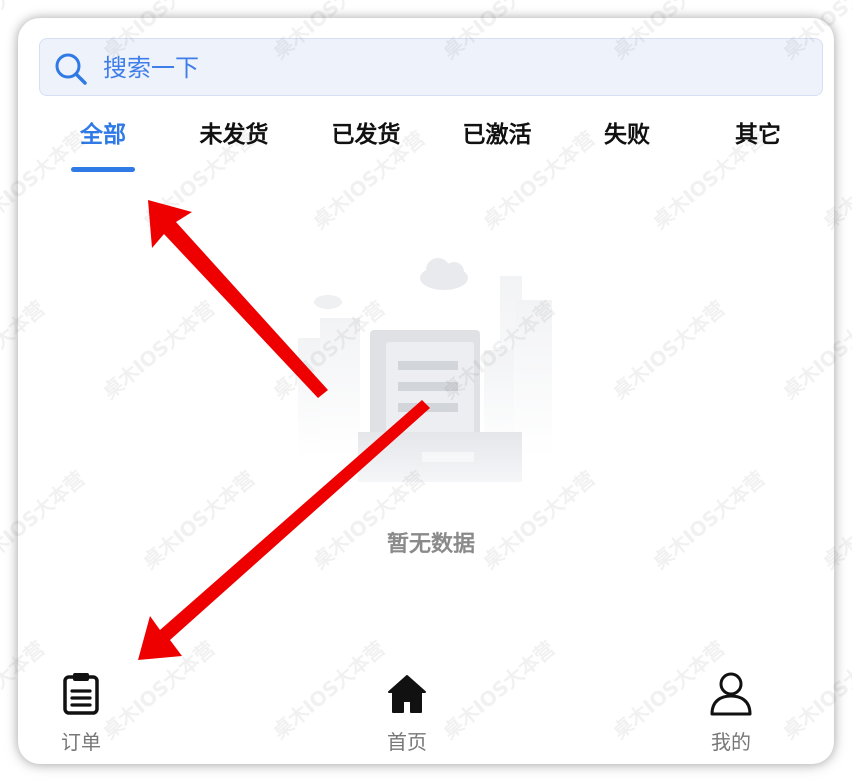 This screenshot has width=852, height=782. Describe the element at coordinates (407, 742) in the screenshot. I see `nav-home-label: 首页` at that location.